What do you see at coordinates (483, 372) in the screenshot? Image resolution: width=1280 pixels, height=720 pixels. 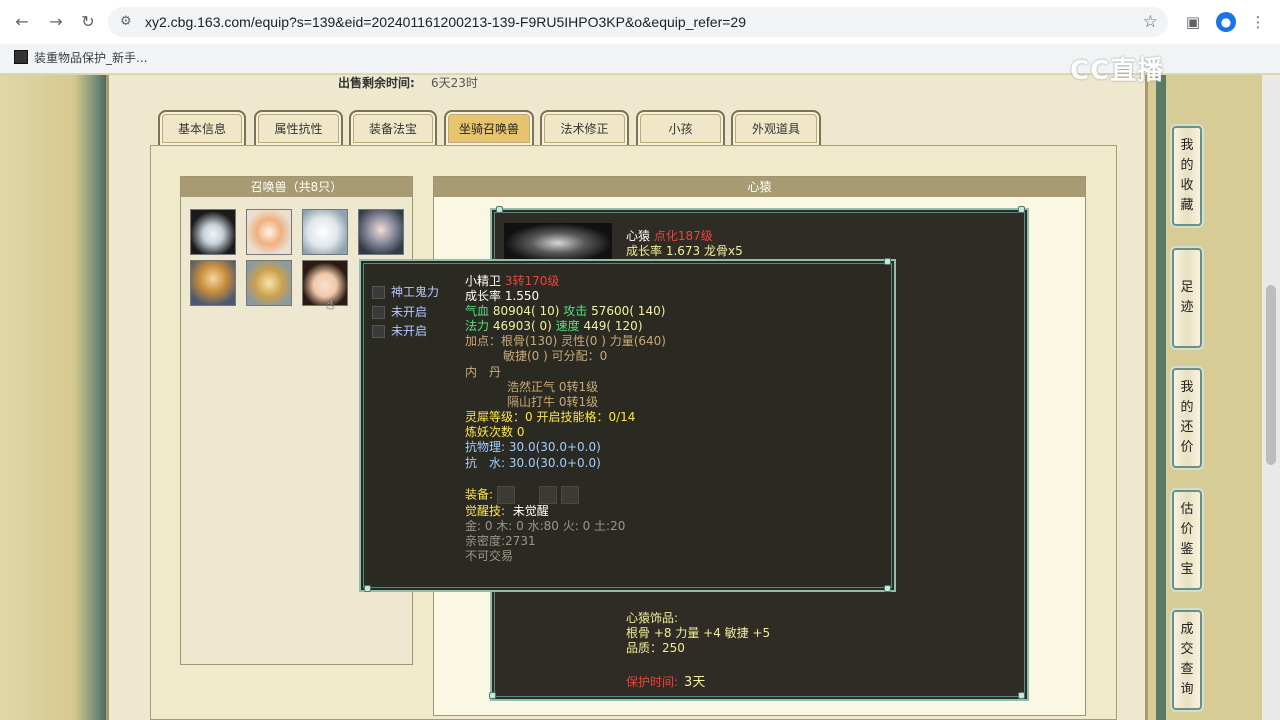 I see `neidan-label: 内 丹` at bounding box center [483, 372].